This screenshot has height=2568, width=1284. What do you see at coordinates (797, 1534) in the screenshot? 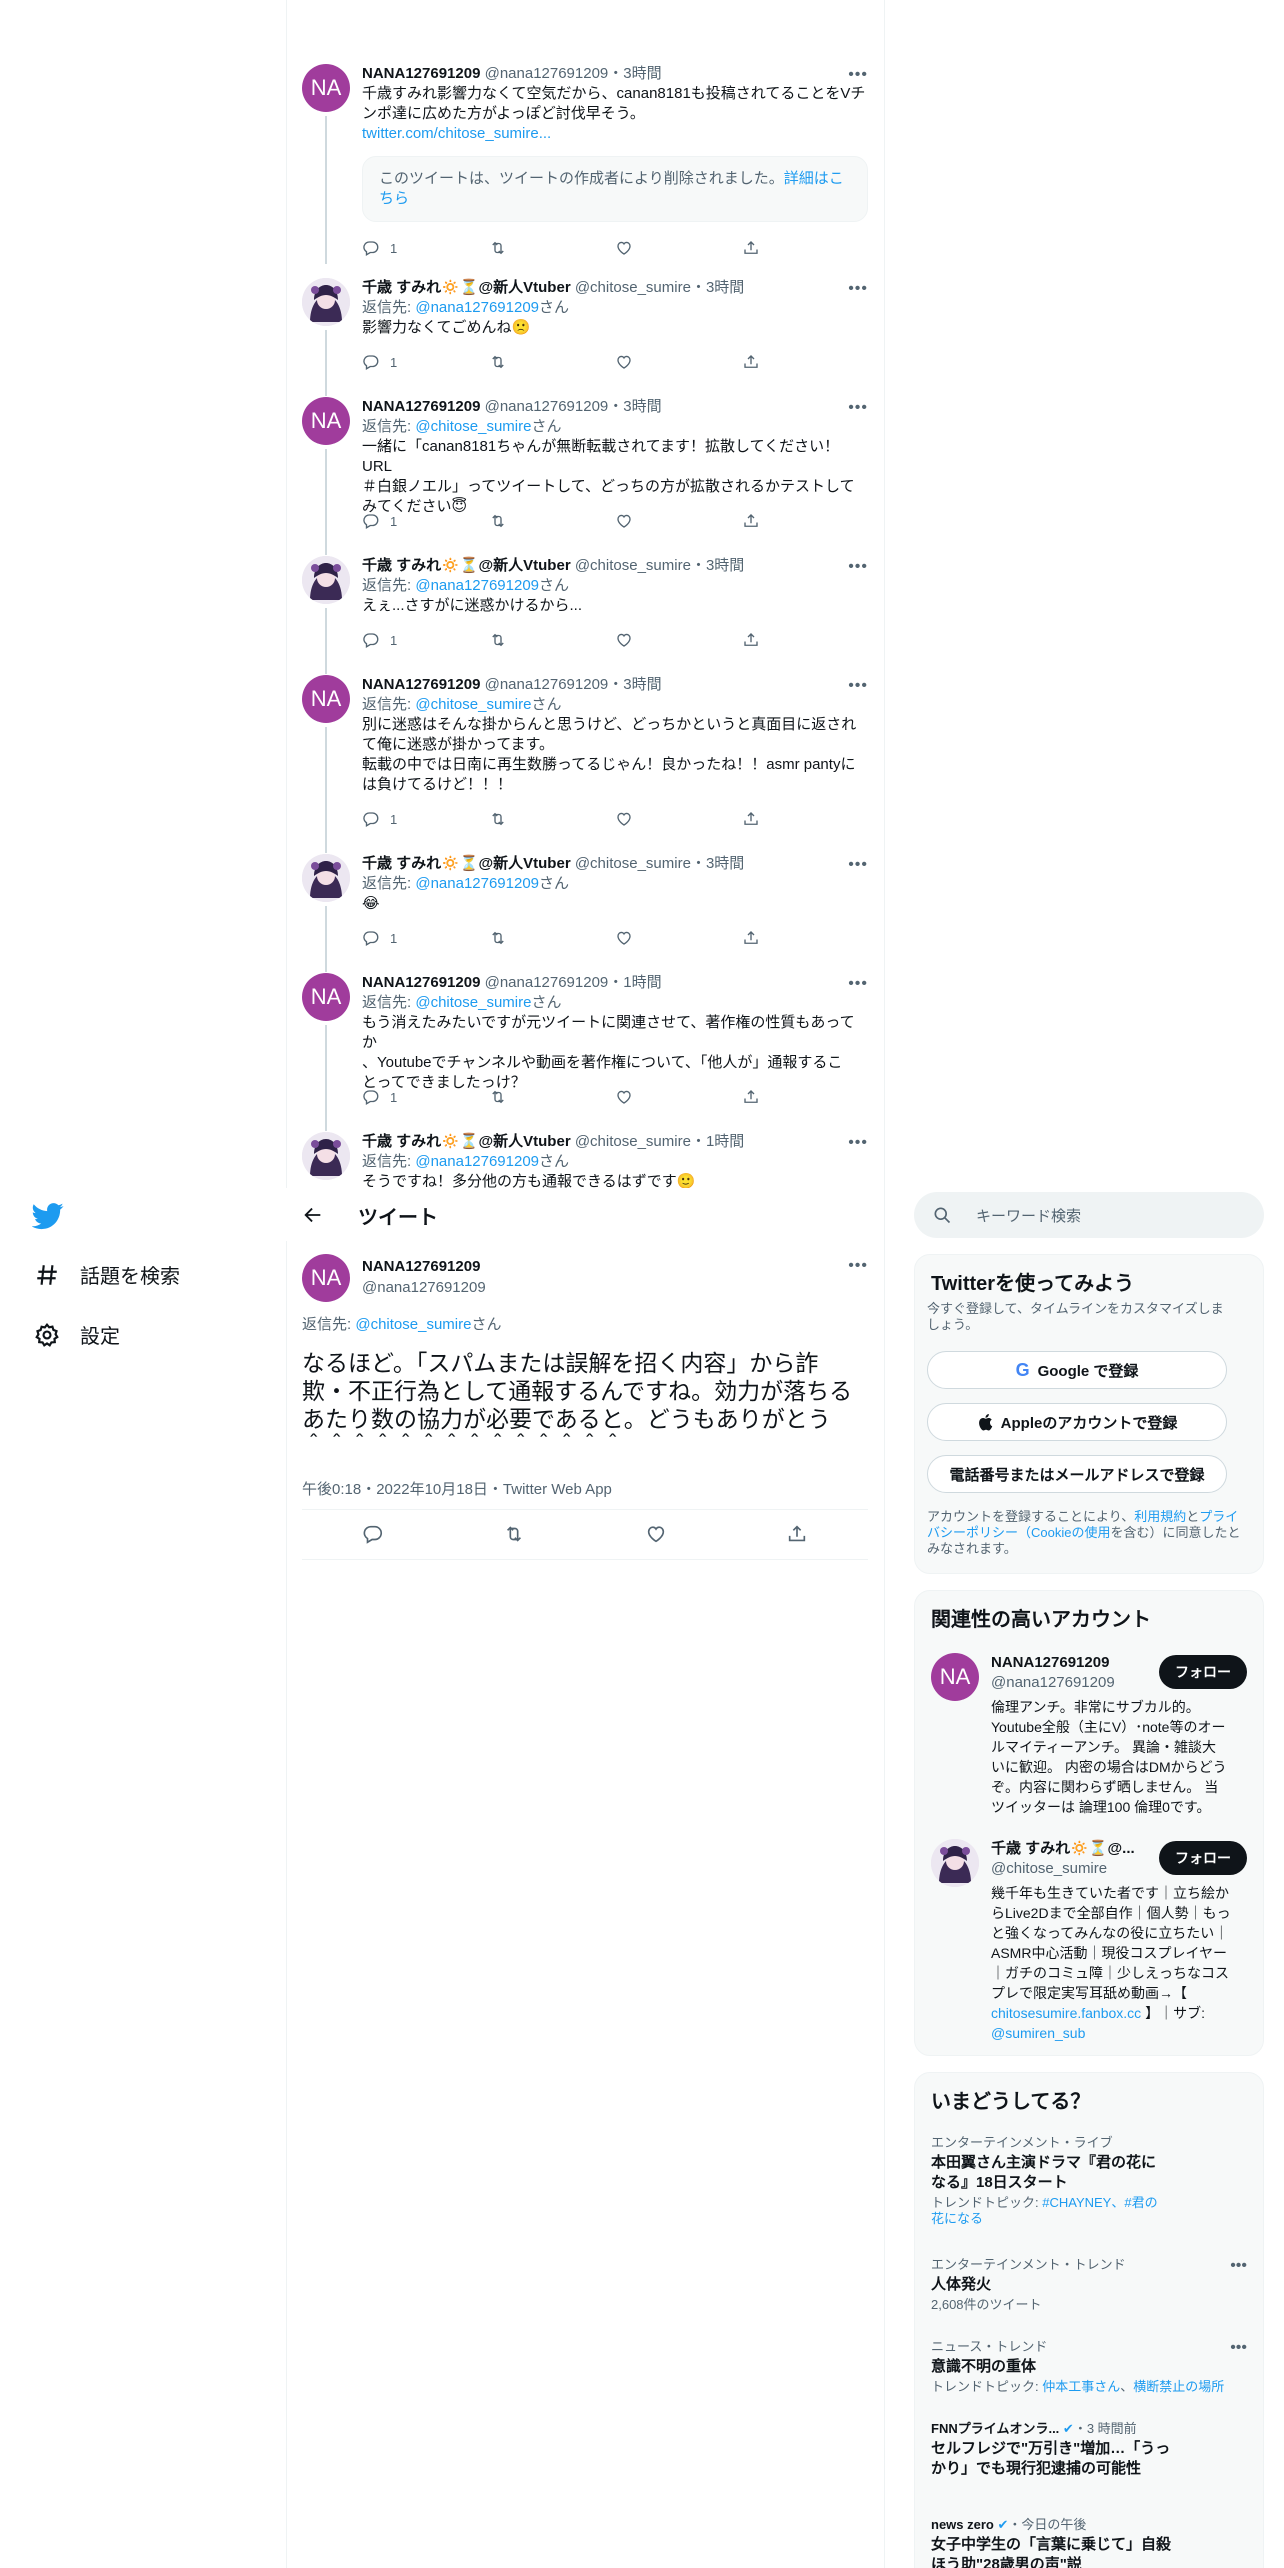
I see `share-icon` at bounding box center [797, 1534].